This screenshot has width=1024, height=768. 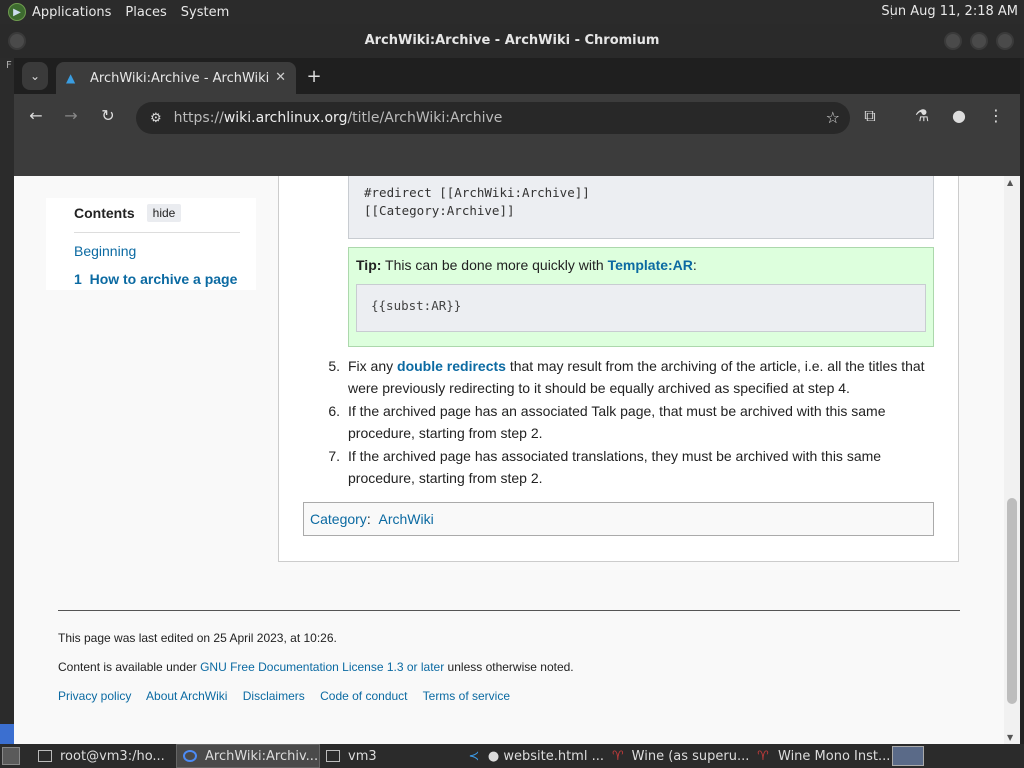 I want to click on tip-label: Tip:, so click(x=369, y=265).